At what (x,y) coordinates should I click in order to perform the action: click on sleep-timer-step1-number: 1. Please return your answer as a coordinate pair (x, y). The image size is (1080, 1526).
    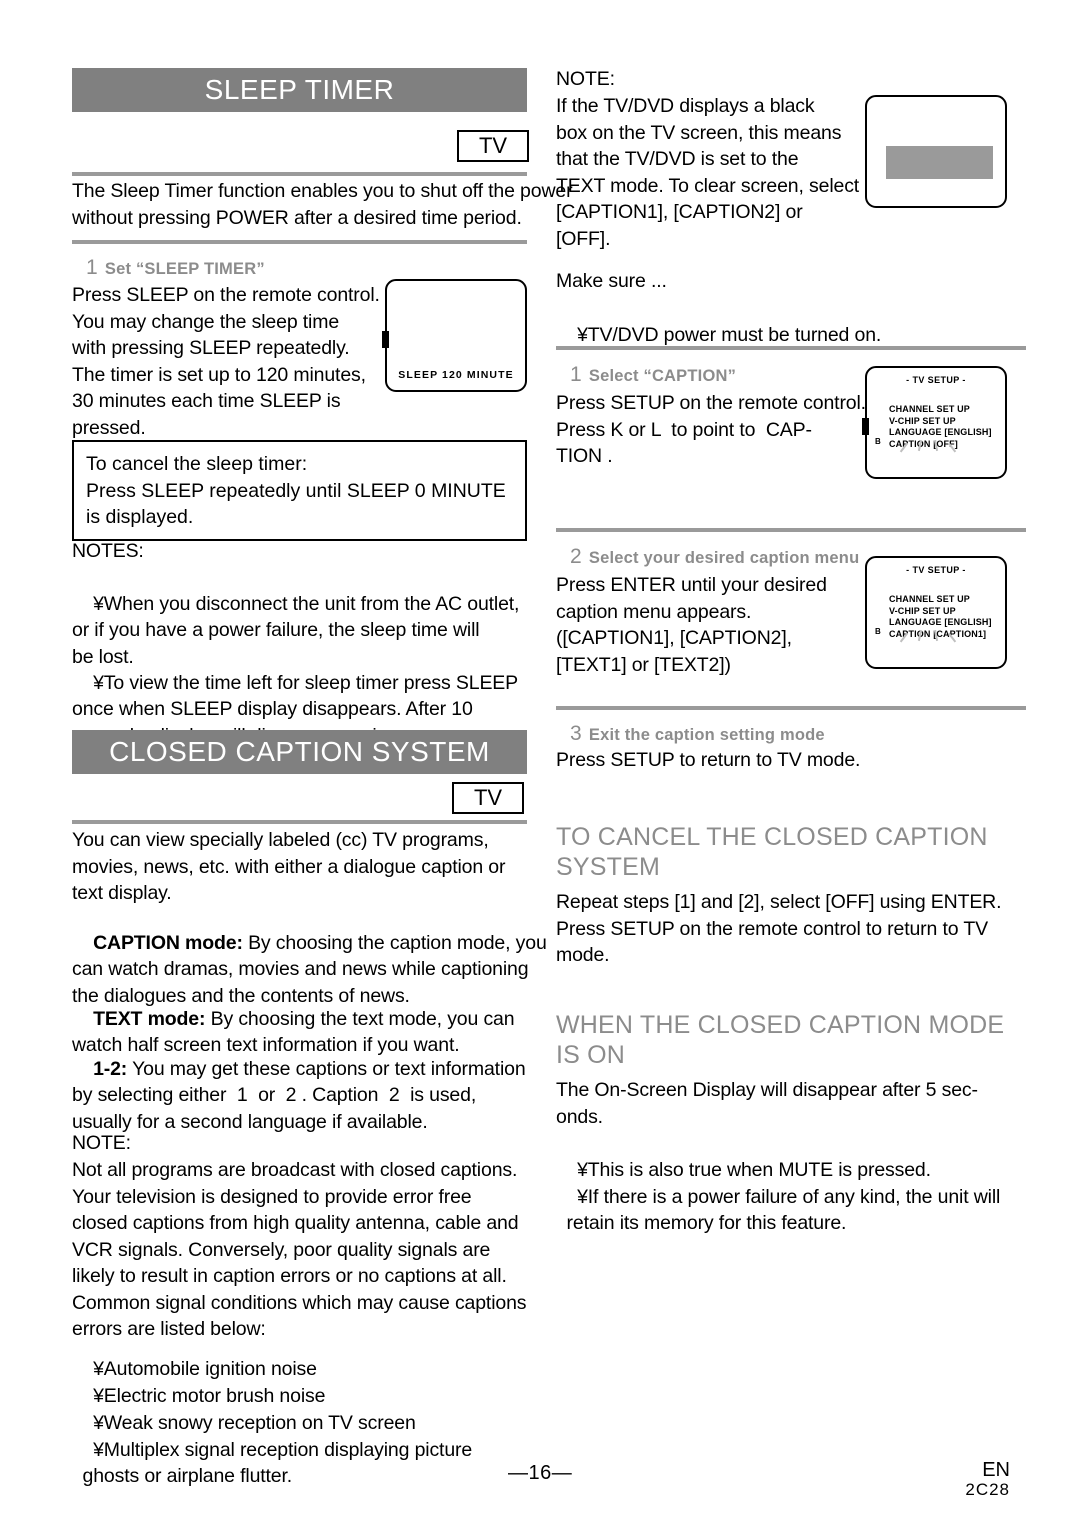
    Looking at the image, I should click on (92, 267).